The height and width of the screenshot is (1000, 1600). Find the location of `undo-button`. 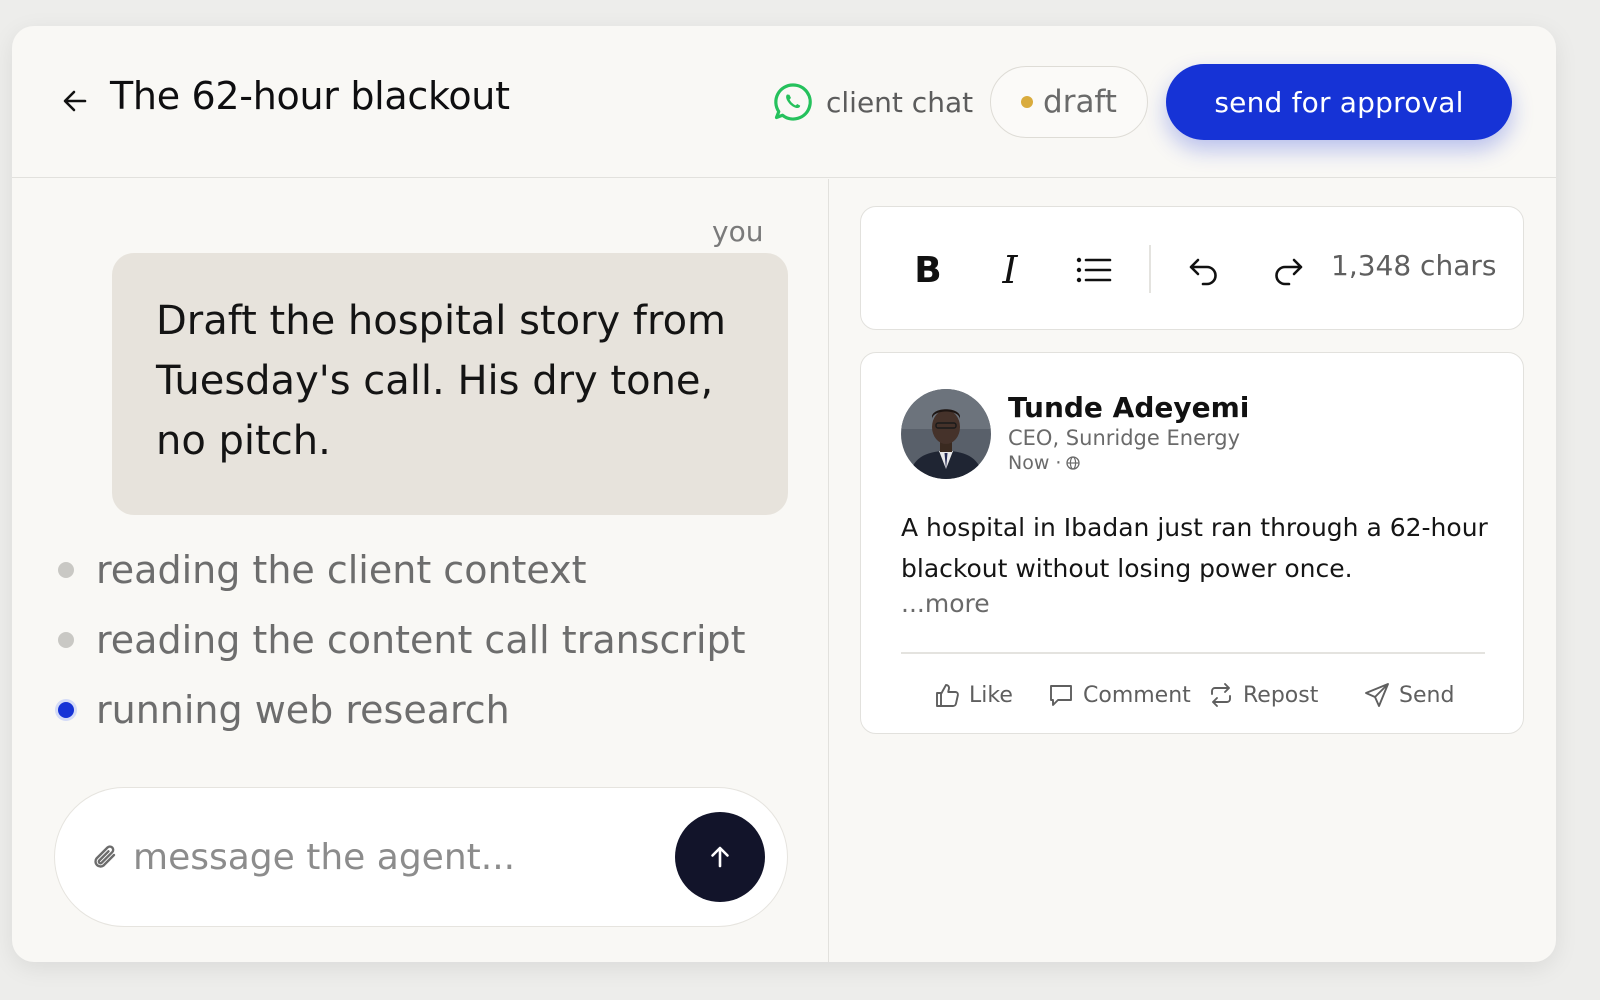

undo-button is located at coordinates (1204, 270).